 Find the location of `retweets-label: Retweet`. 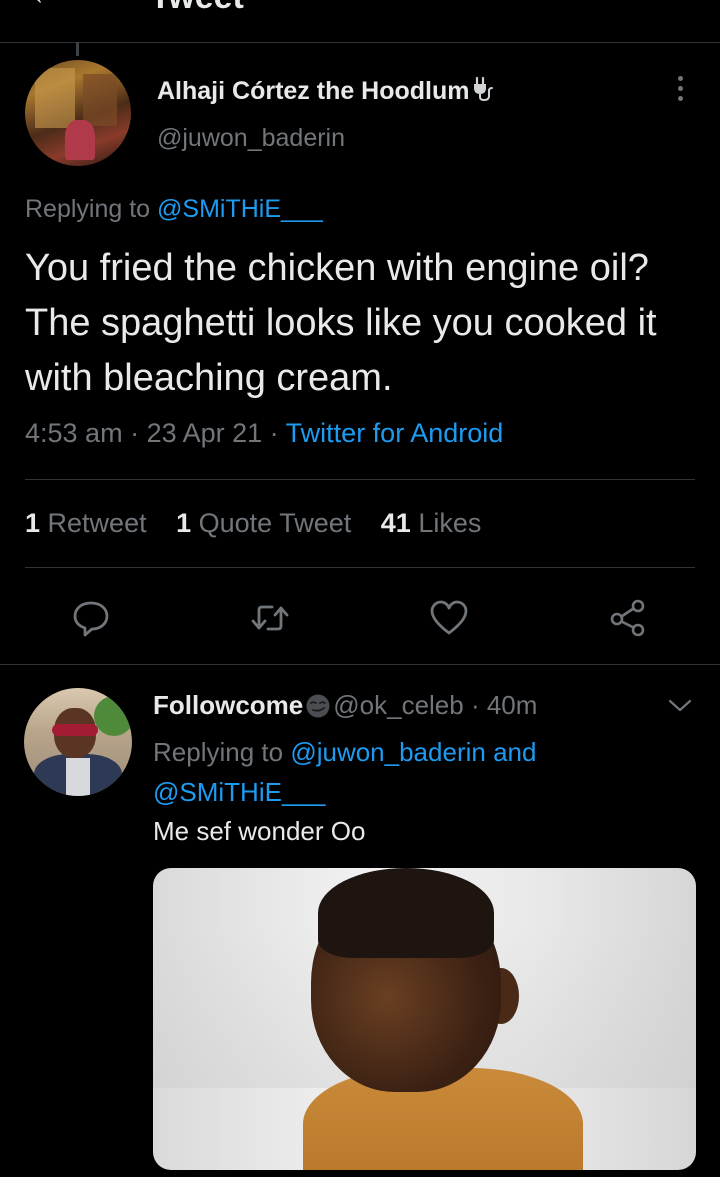

retweets-label: Retweet is located at coordinates (93, 523).